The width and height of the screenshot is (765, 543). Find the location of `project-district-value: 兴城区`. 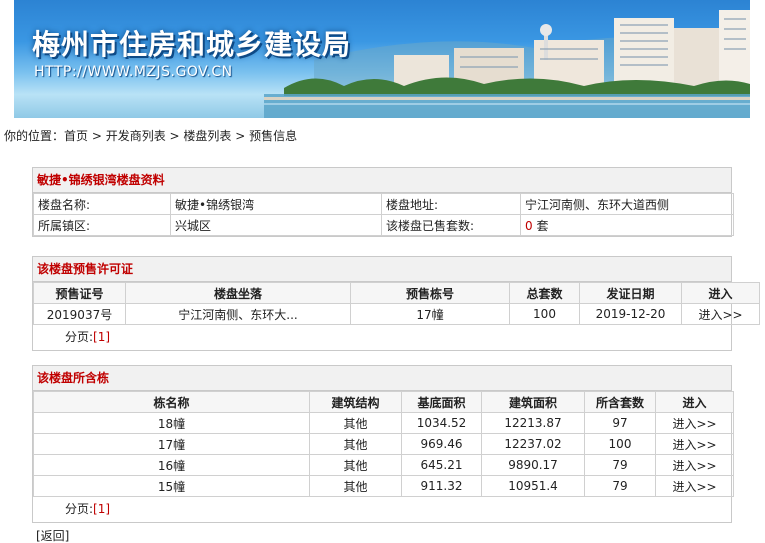

project-district-value: 兴城区 is located at coordinates (276, 225).